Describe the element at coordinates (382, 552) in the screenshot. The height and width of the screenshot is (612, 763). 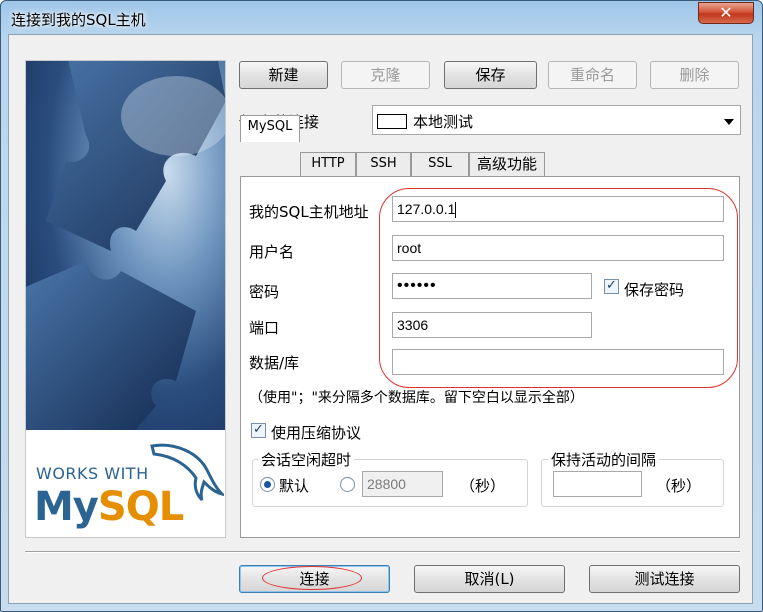
I see `footer-divider` at that location.